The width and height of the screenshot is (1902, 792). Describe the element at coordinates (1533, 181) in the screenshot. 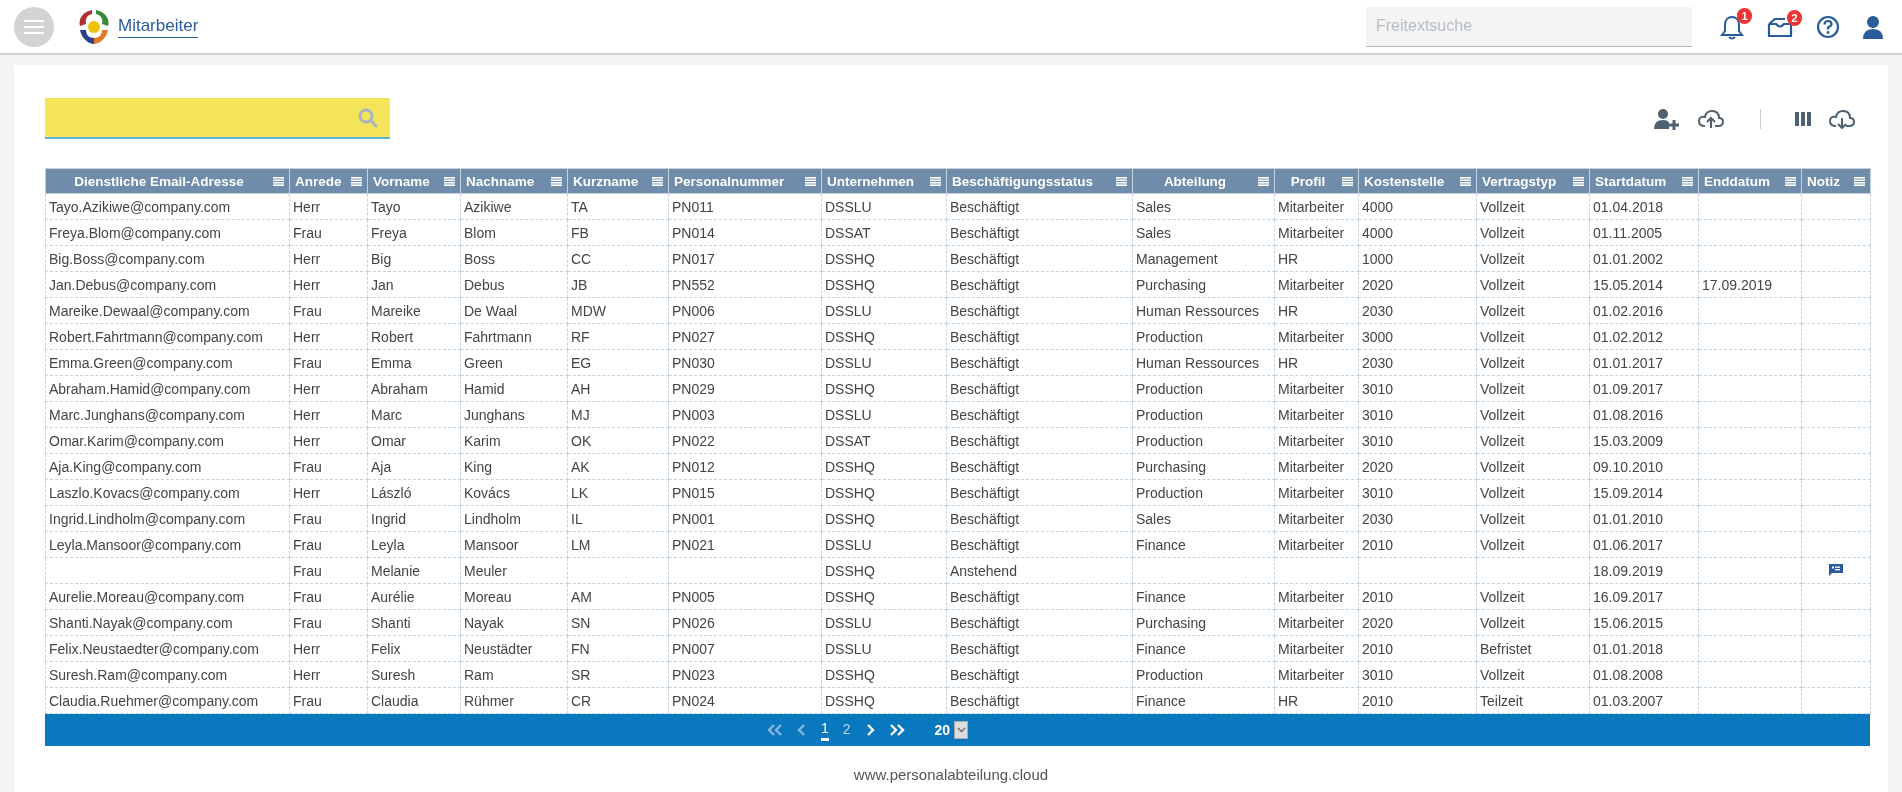

I see `column-header: Vertragstyp` at that location.